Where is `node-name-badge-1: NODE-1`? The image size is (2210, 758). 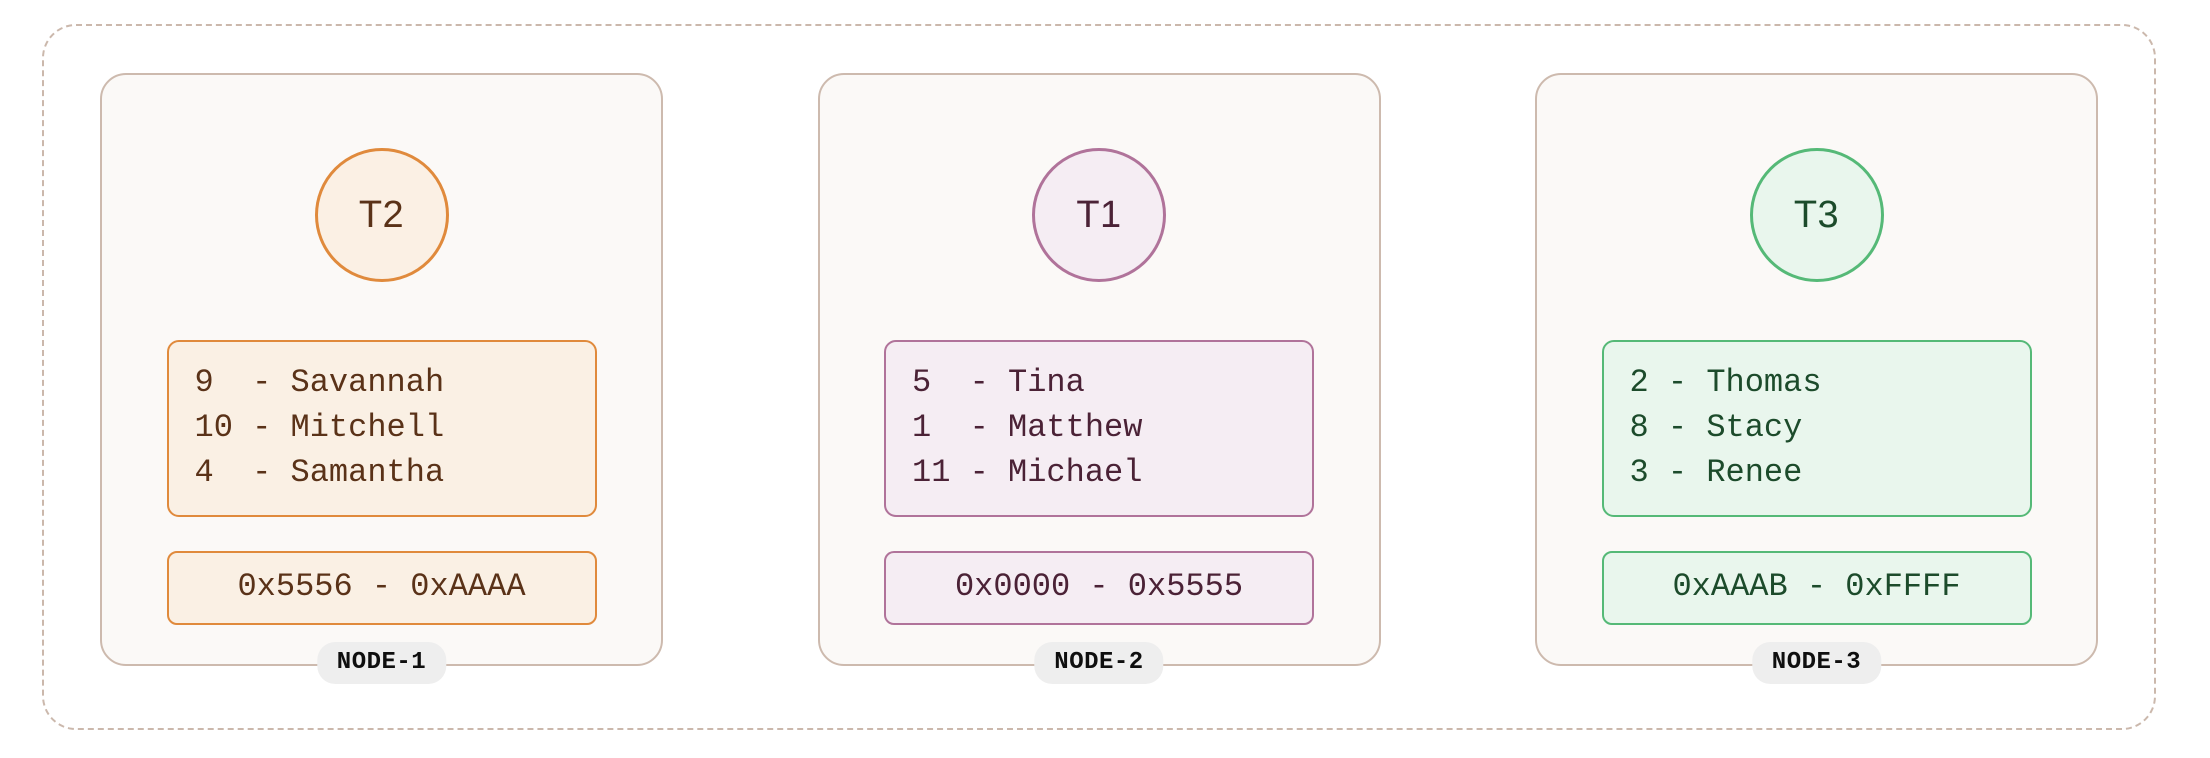
node-name-badge-1: NODE-1 is located at coordinates (381, 663).